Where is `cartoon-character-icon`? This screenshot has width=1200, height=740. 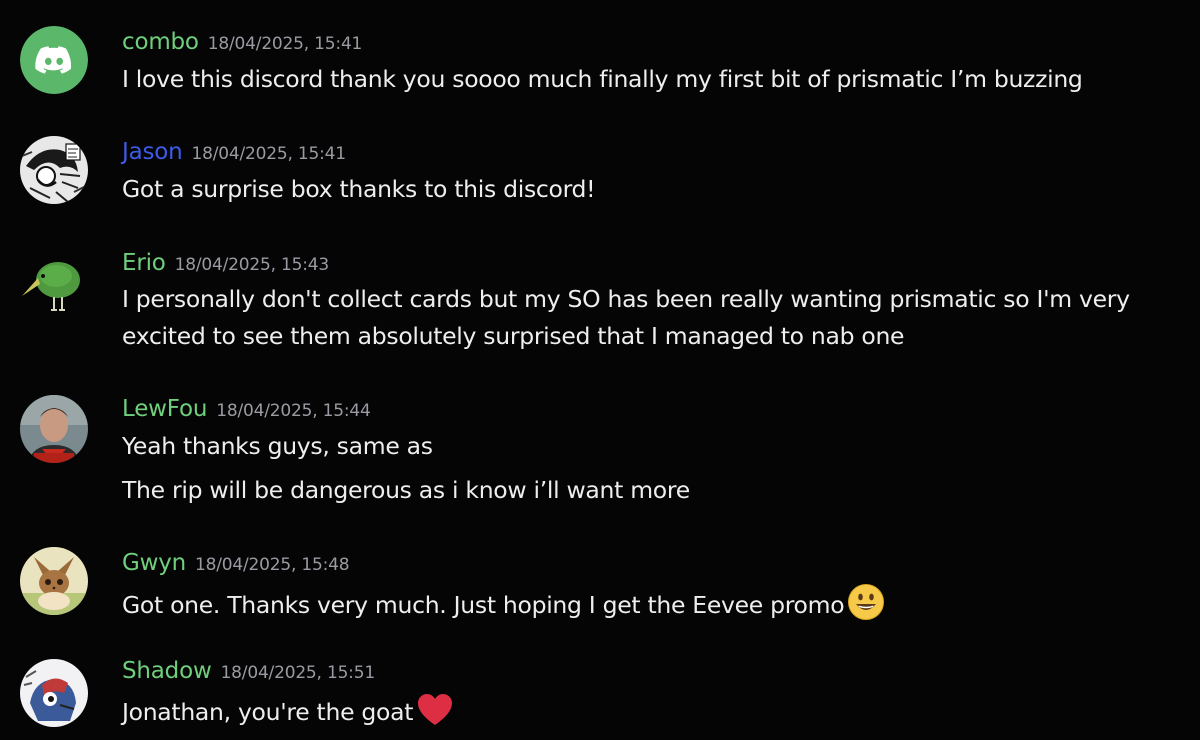 cartoon-character-icon is located at coordinates (54, 693).